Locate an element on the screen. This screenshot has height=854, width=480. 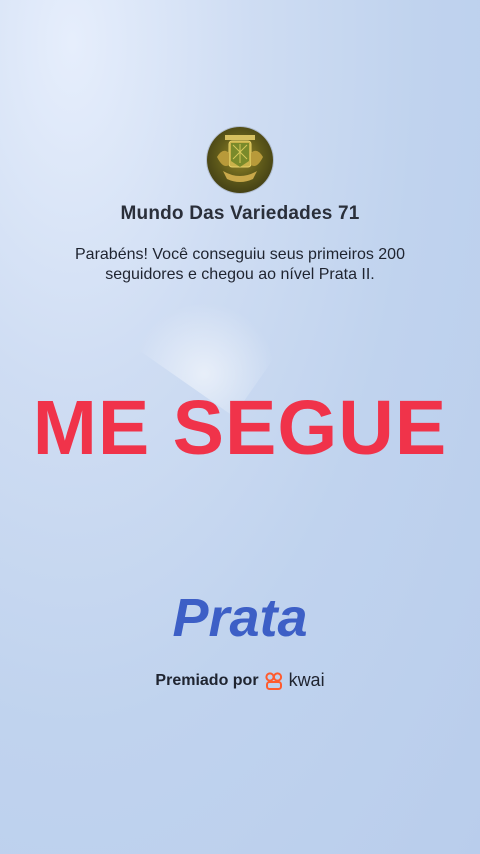
brand-name: kwai is located at coordinates (306, 680).